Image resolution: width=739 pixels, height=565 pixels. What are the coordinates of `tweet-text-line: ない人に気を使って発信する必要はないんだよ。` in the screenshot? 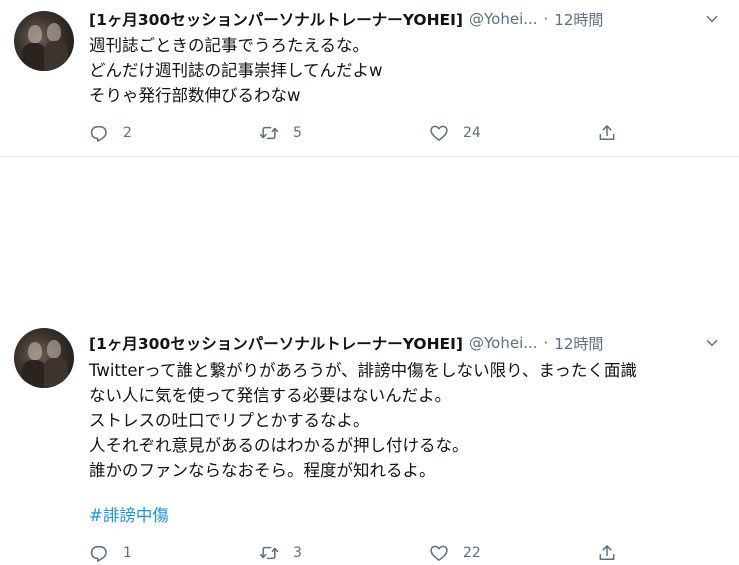 It's located at (270, 395).